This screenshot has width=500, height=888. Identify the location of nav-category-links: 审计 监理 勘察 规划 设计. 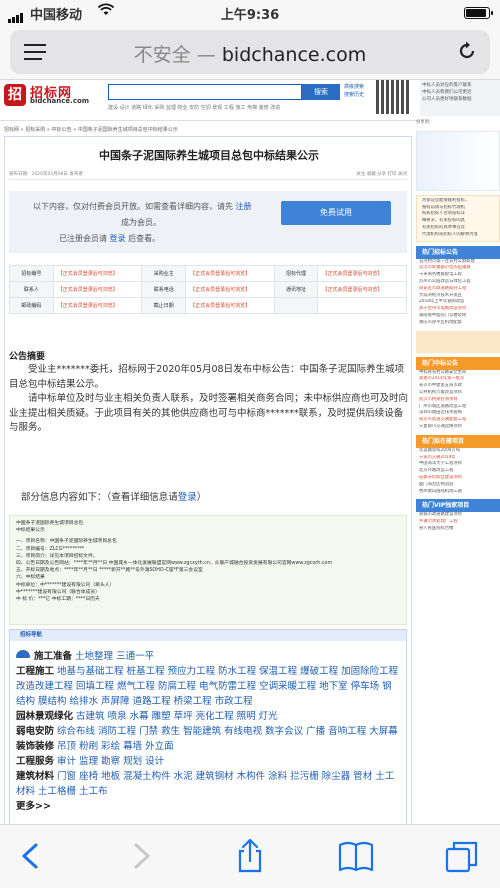
(110, 761).